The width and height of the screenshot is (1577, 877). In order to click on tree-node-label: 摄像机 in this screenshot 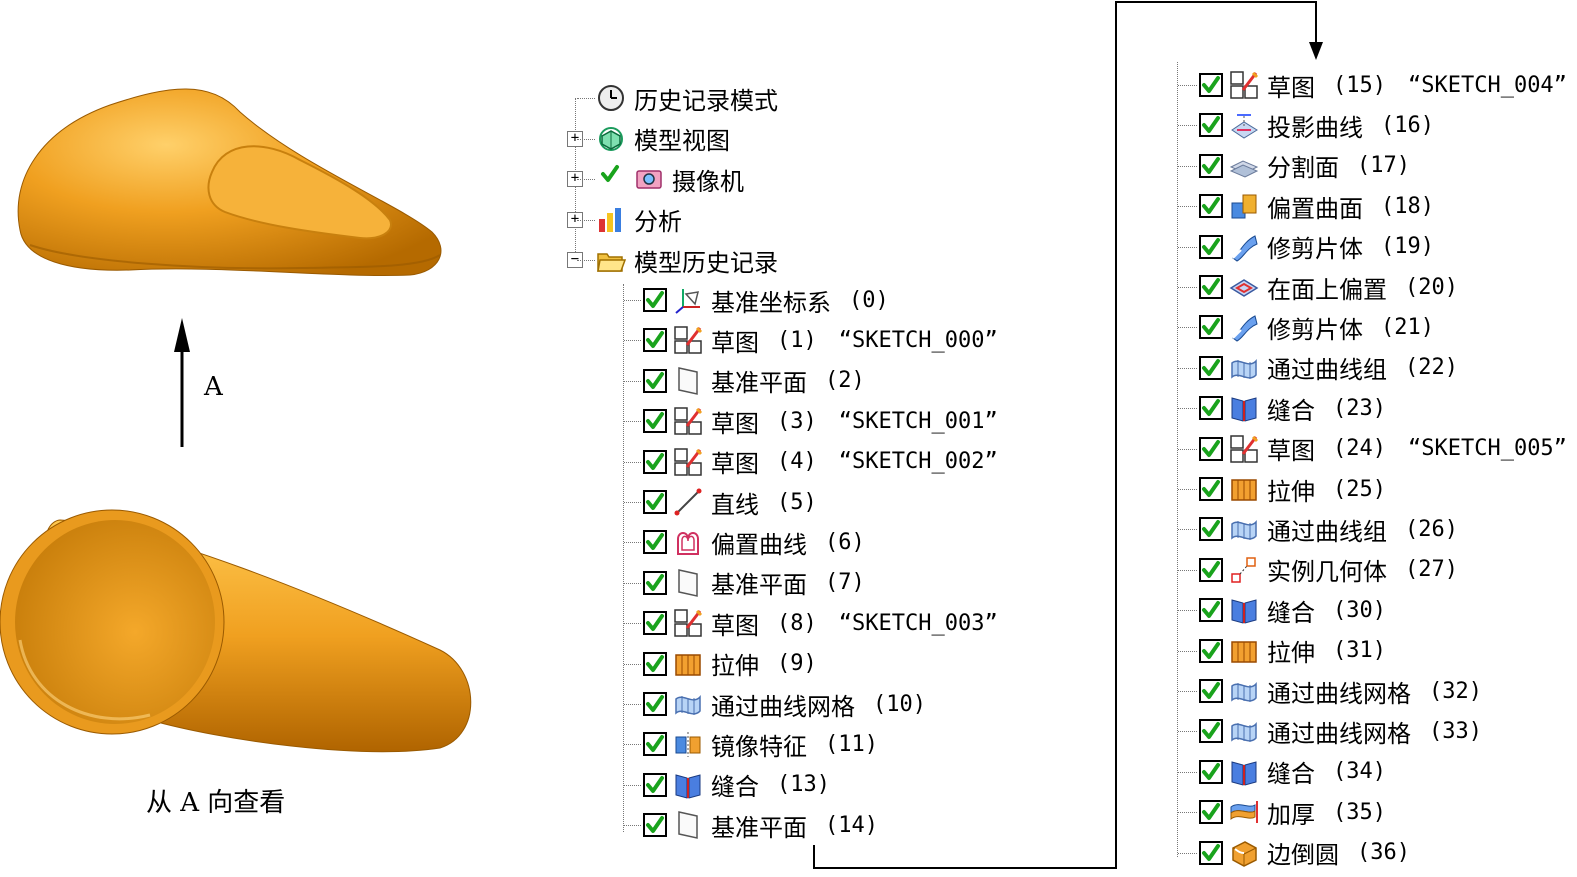, I will do `click(708, 181)`.